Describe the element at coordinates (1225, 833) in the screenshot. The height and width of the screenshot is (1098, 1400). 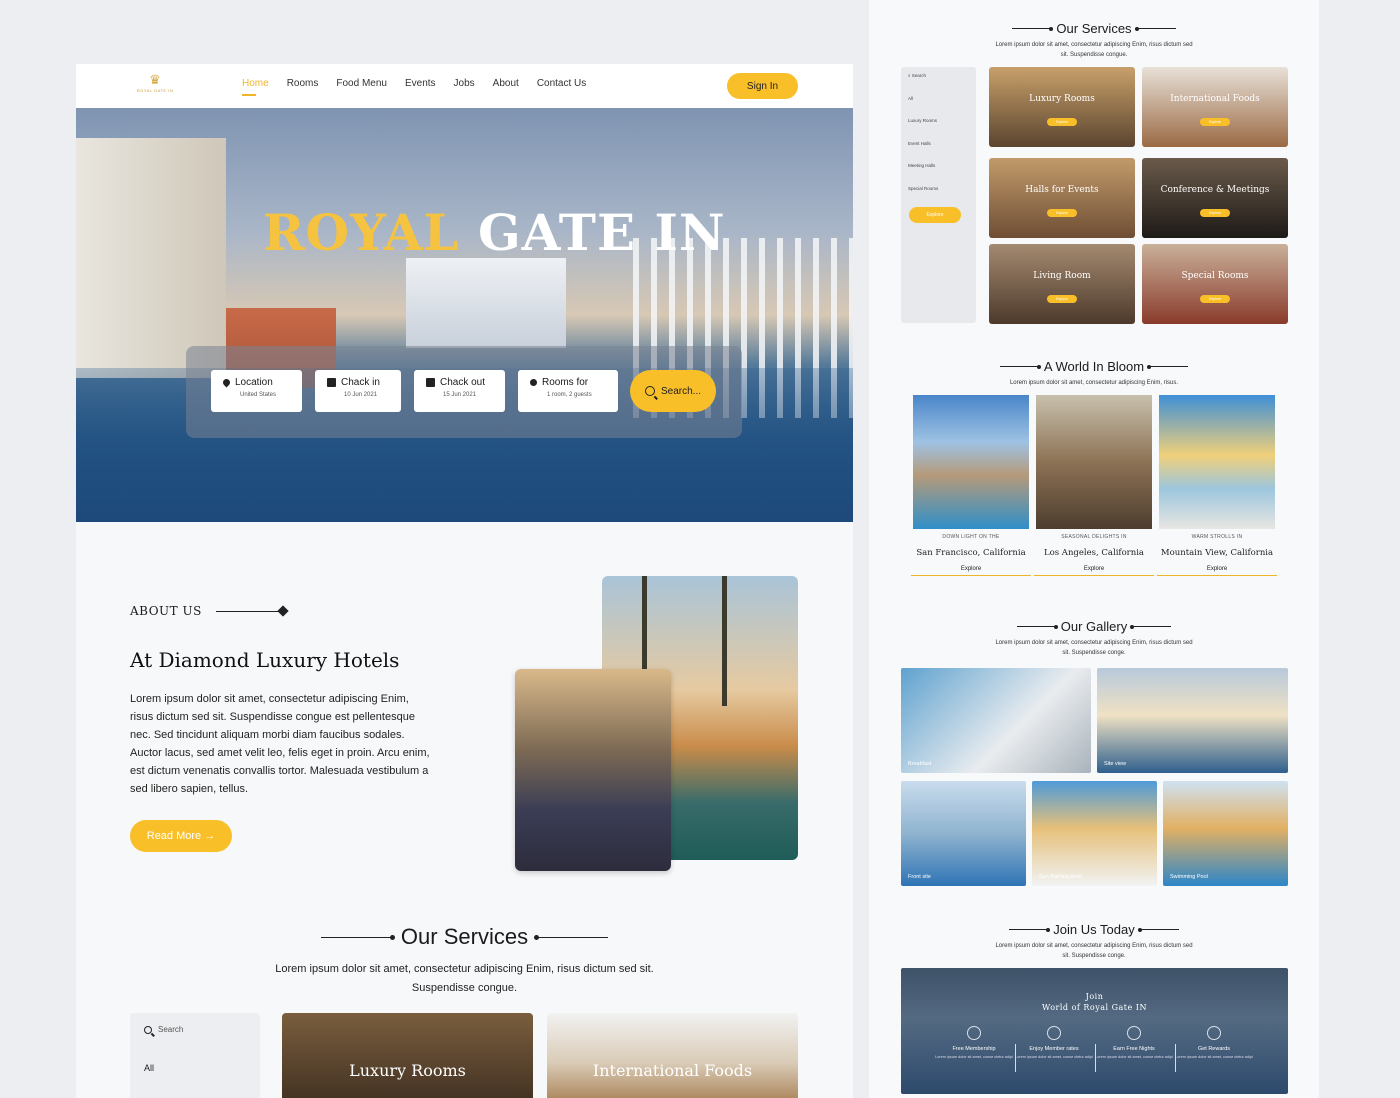
I see `gallery-item-swimming-pool: Swimming Pool` at that location.